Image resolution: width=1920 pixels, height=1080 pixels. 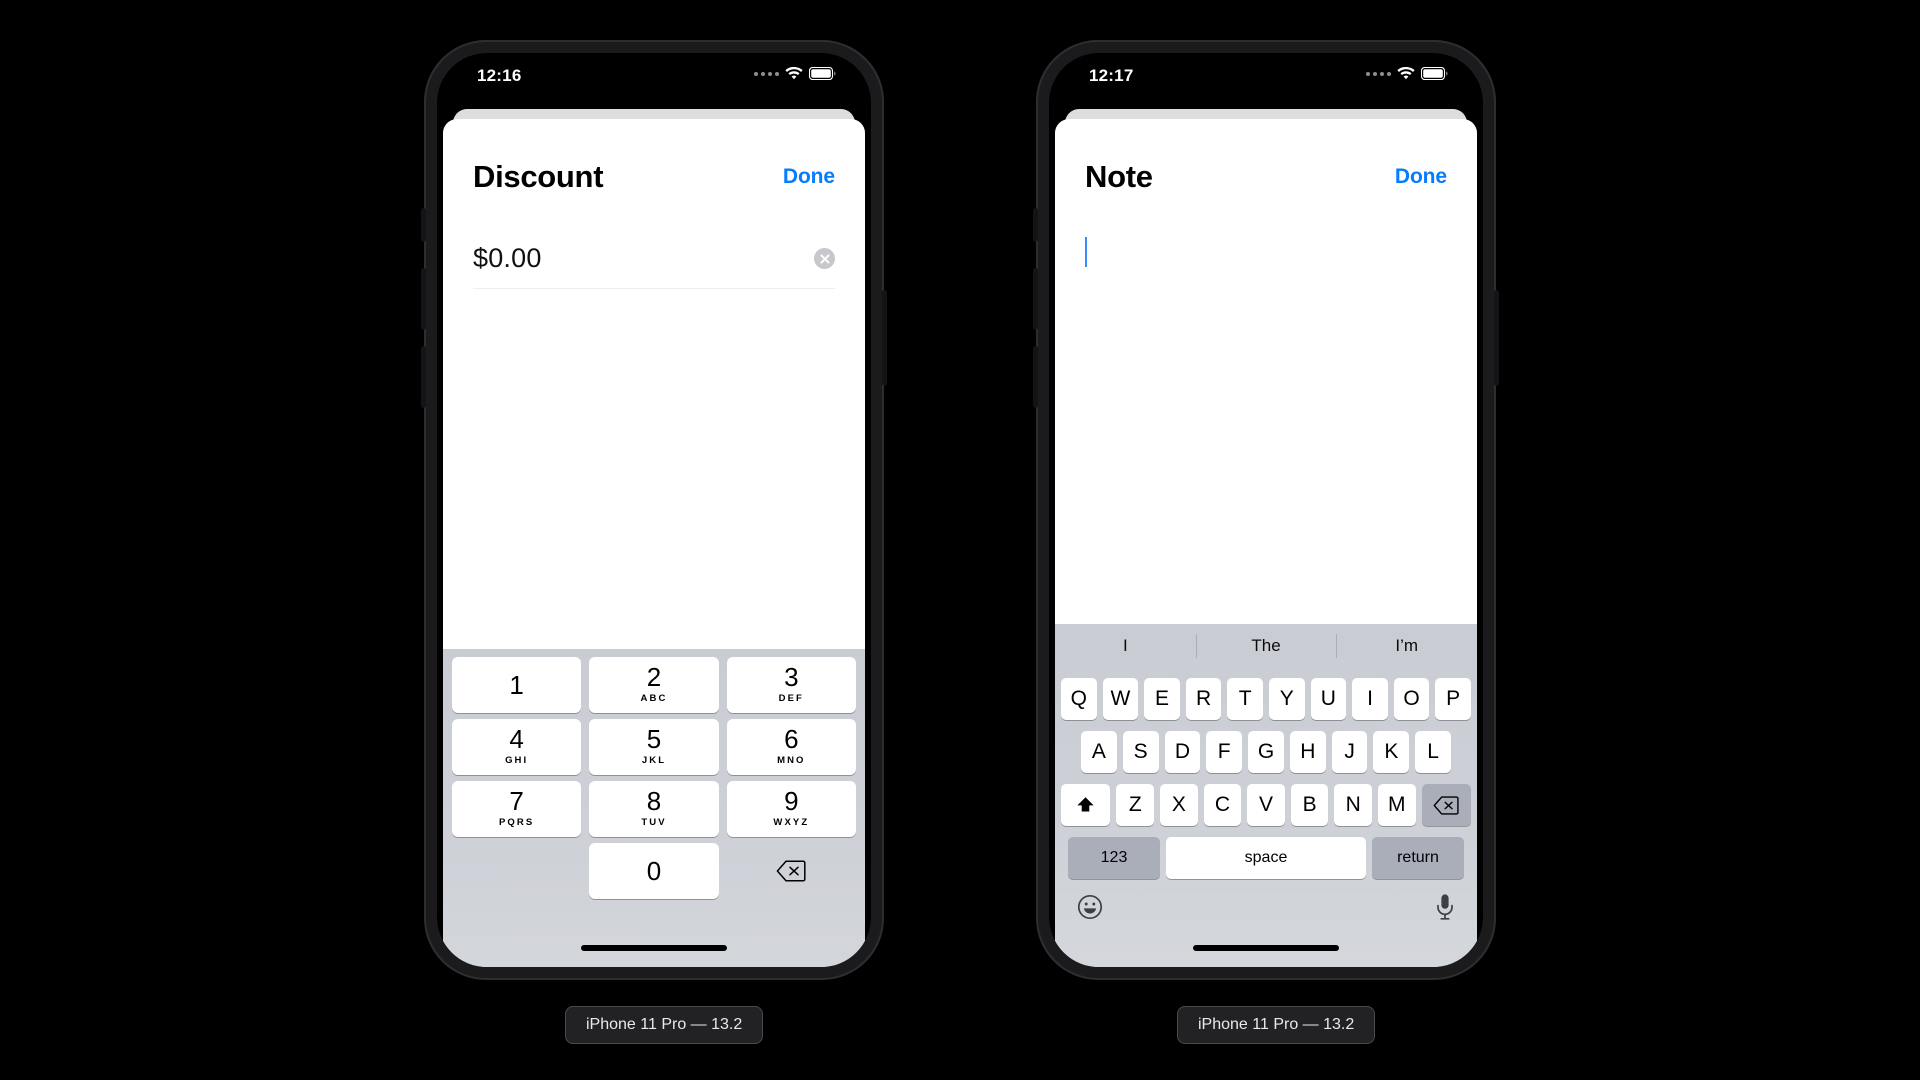 What do you see at coordinates (1391, 752) in the screenshot?
I see `key-k: K` at bounding box center [1391, 752].